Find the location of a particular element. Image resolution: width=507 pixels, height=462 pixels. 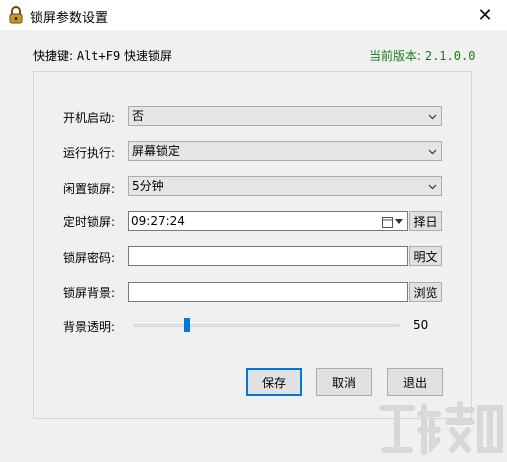

idle-value: 5分钟 is located at coordinates (148, 186).